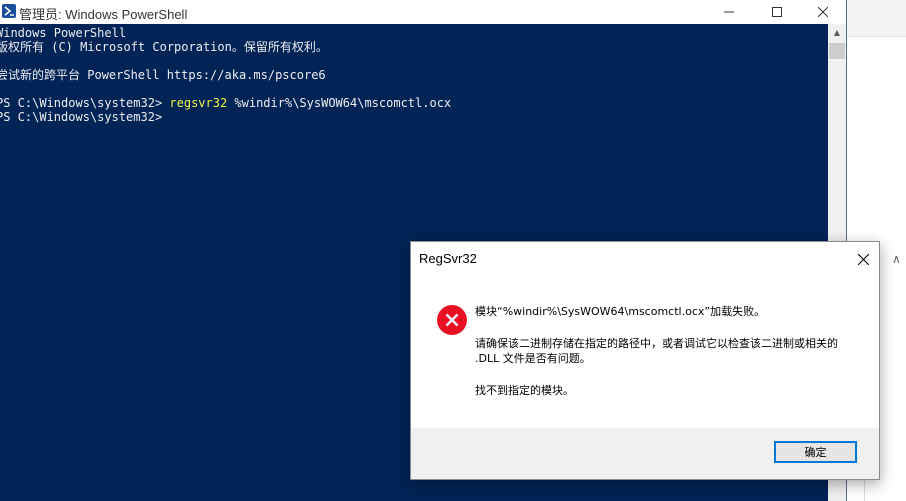  What do you see at coordinates (896, 259) in the screenshot?
I see `collapse-arrow-icon: ∧` at bounding box center [896, 259].